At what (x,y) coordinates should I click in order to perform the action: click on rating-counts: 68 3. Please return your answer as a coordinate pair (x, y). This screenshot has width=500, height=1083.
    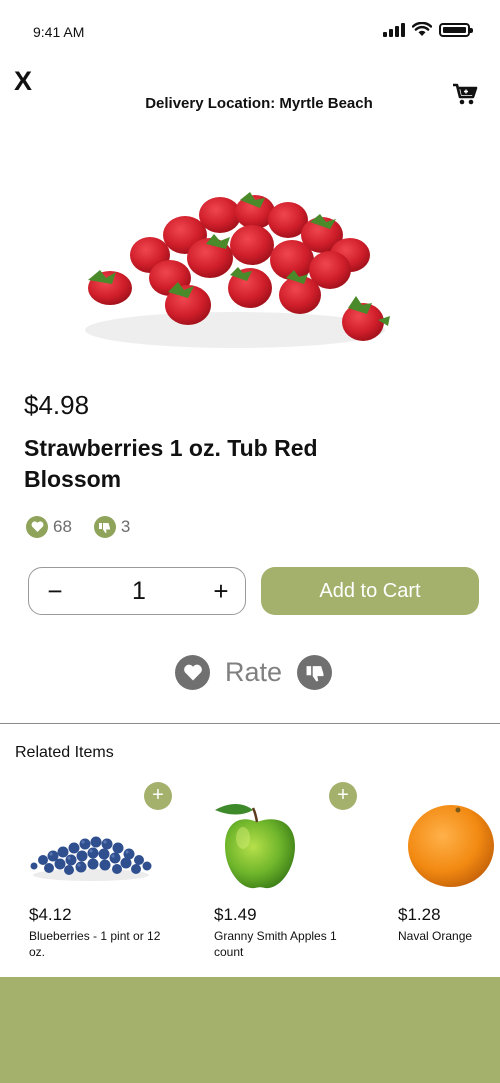
    Looking at the image, I should click on (78, 527).